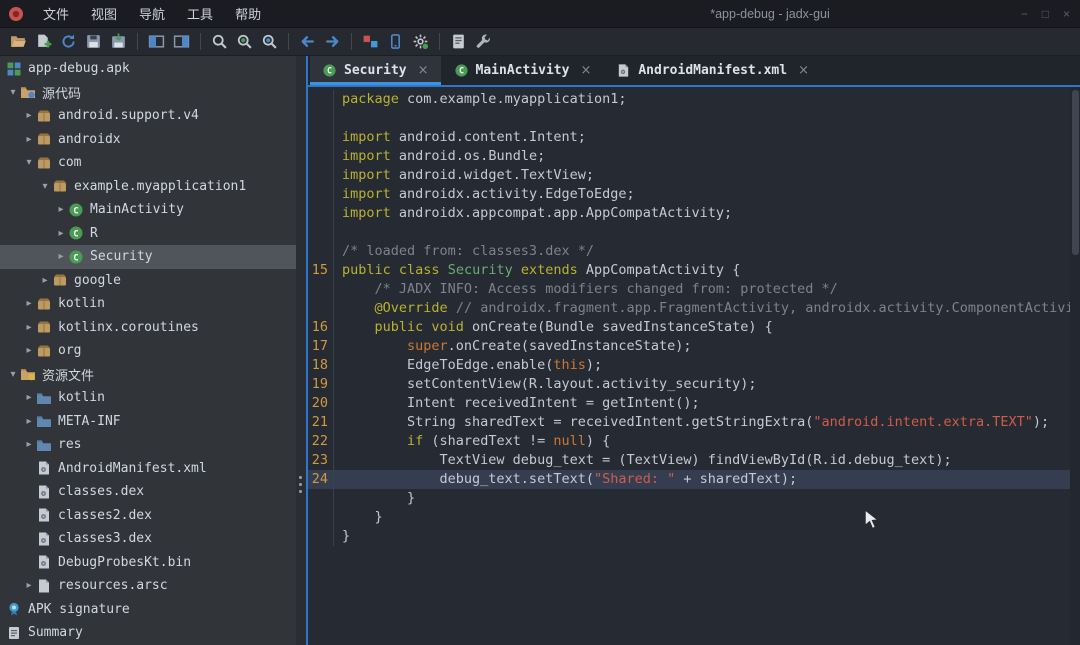 The width and height of the screenshot is (1080, 645). I want to click on tree-item-kotlin-pkg: ▸ kotlin, so click(148, 304).